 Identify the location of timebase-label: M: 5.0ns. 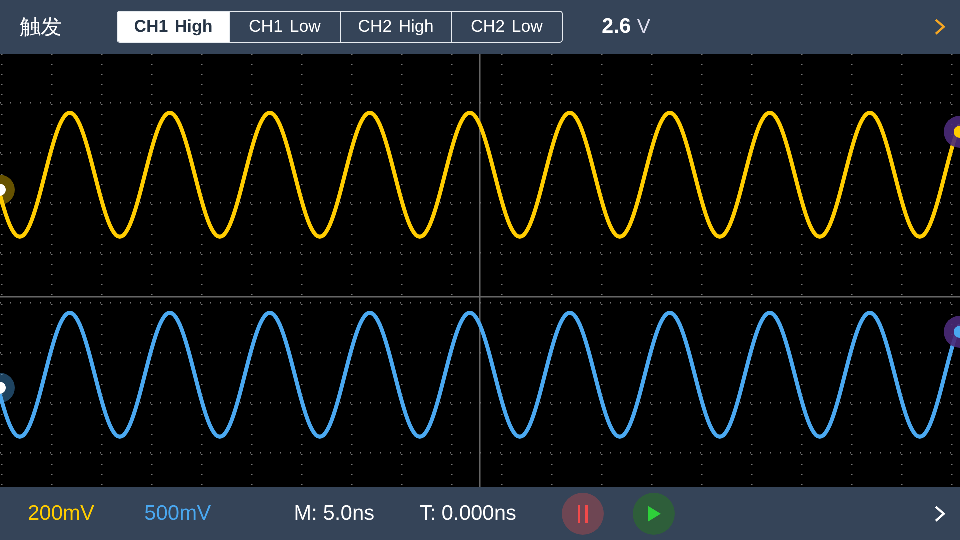
(334, 514).